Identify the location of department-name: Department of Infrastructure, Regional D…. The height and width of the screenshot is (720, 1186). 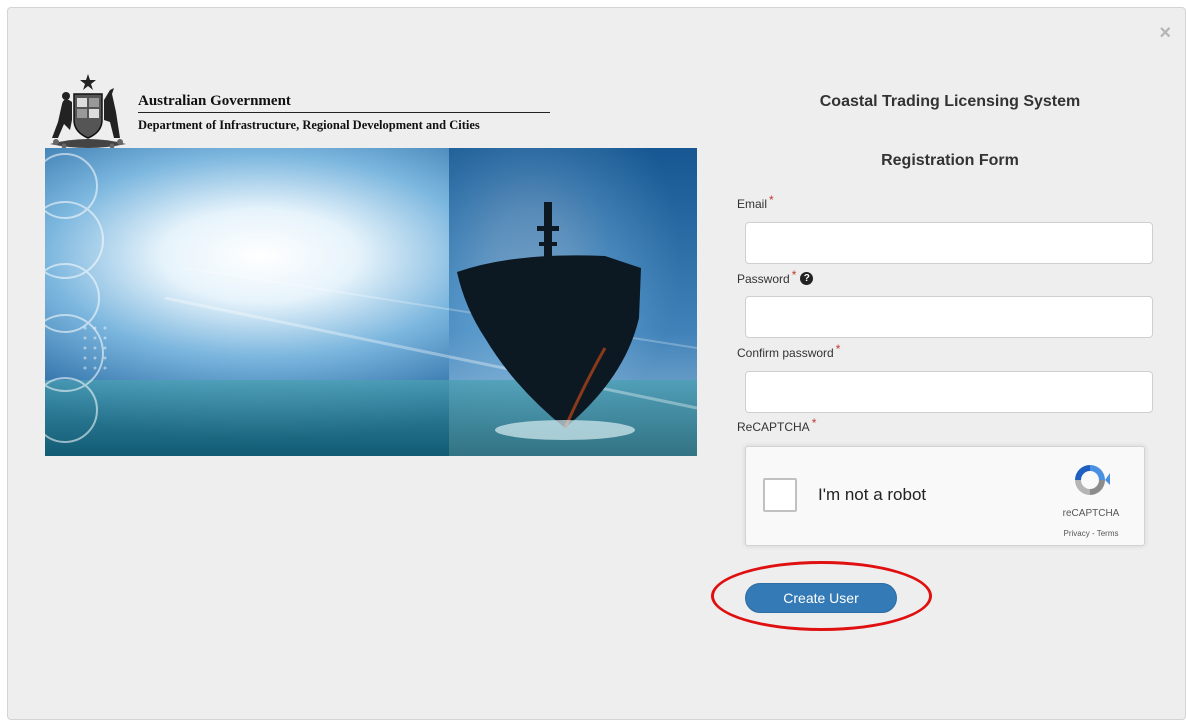
(309, 125).